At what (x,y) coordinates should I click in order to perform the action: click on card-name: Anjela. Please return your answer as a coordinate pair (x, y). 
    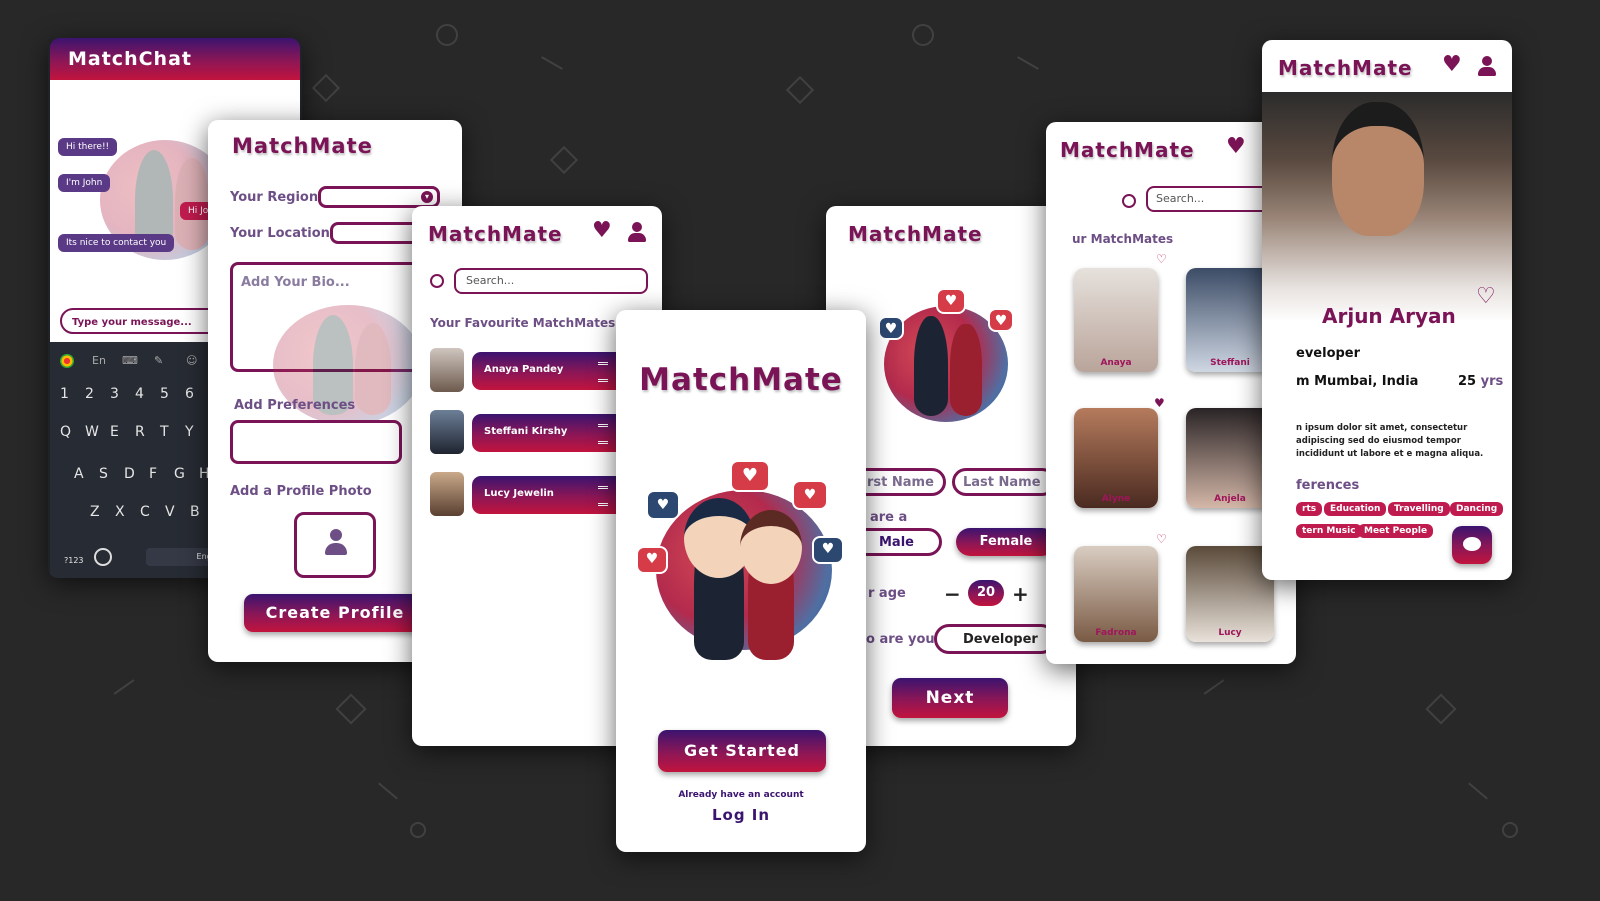
    Looking at the image, I should click on (1230, 499).